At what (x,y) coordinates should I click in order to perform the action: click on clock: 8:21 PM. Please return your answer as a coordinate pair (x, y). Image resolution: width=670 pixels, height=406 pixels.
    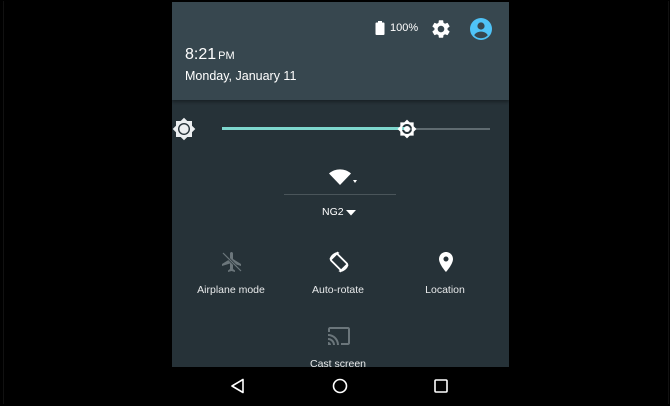
    Looking at the image, I should click on (210, 55).